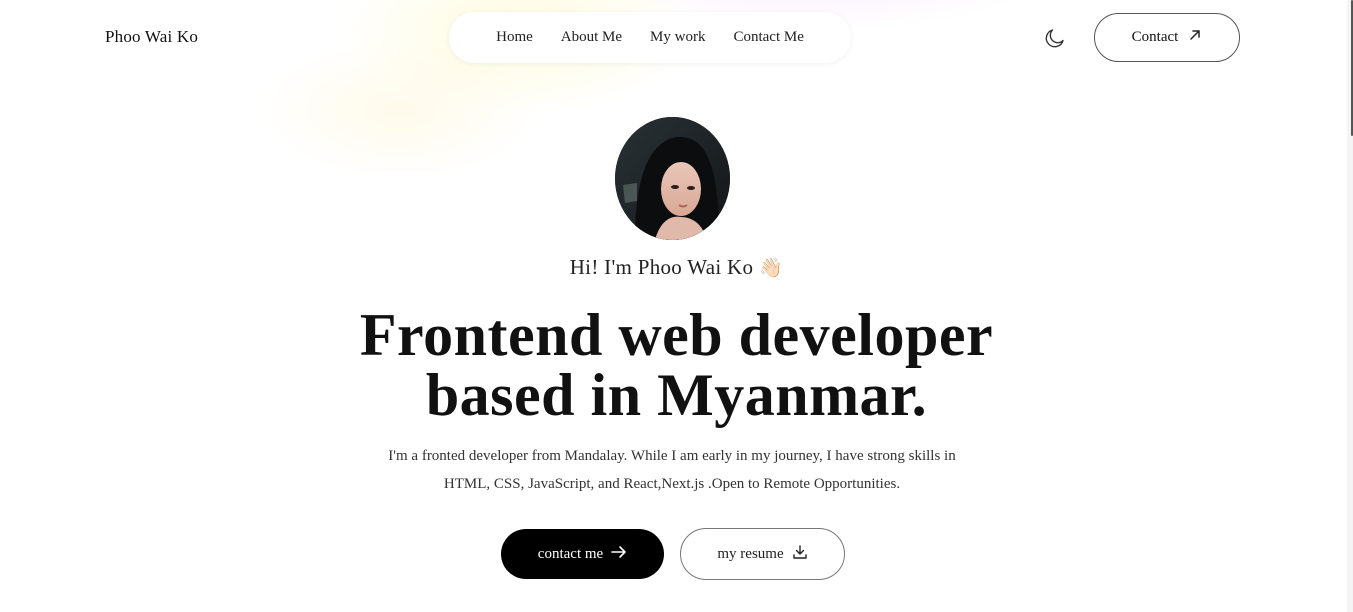 The height and width of the screenshot is (612, 1353). I want to click on nav-item-my-work: My work, so click(677, 37).